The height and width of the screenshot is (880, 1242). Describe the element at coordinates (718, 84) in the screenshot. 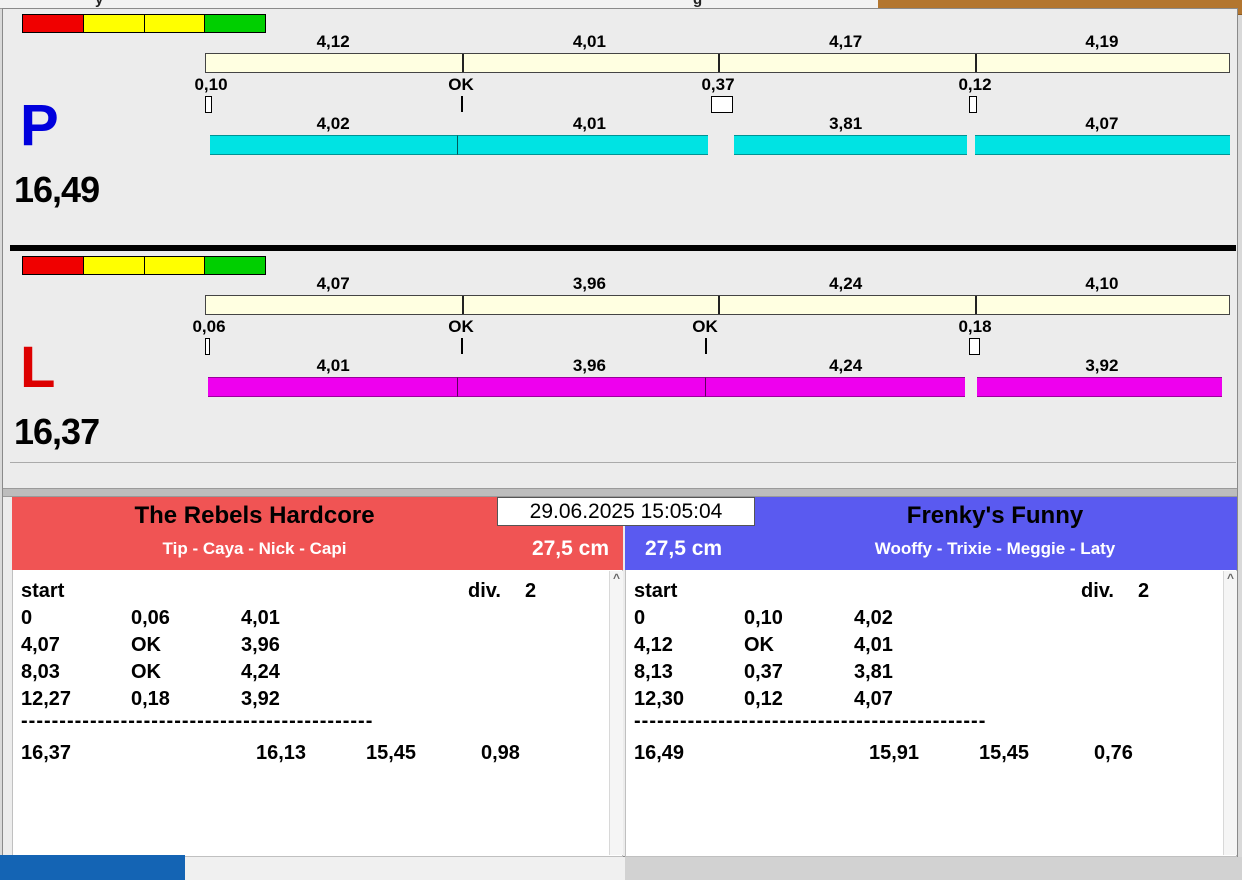

I see `change-marker: 0,37` at that location.